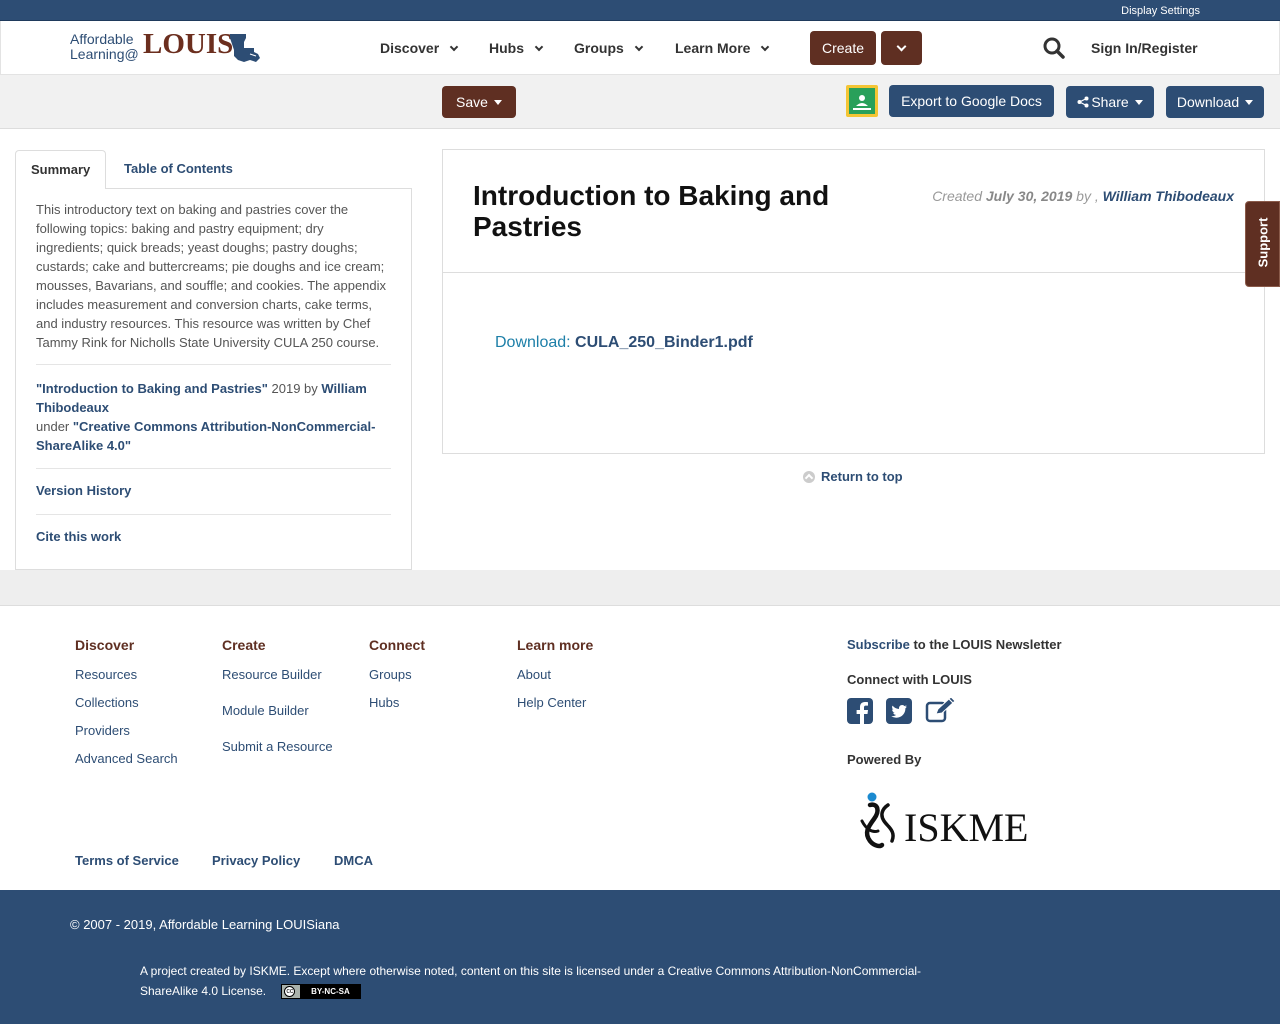 The height and width of the screenshot is (1024, 1280). I want to click on dmca-link: DMCA, so click(353, 860).